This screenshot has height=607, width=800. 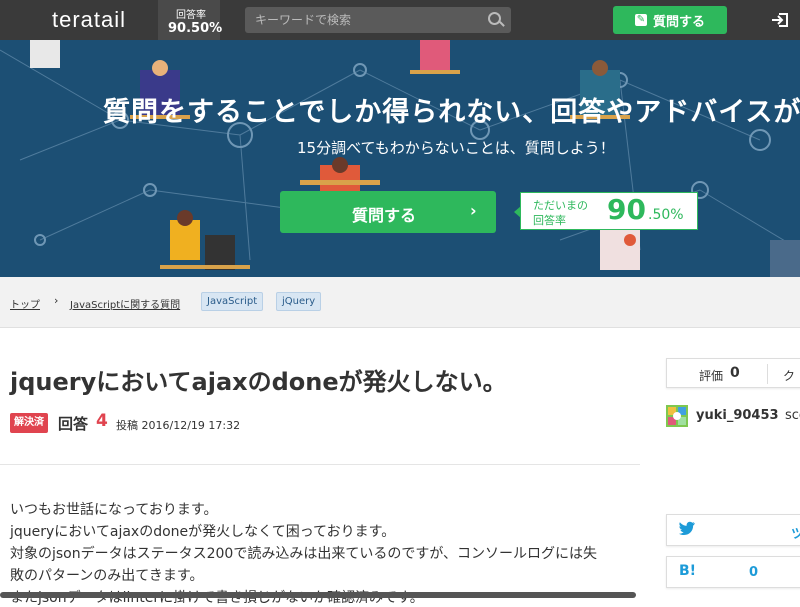 I want to click on hero-title: 質問をすることでしか得られない、回答やアドバイスがある。, so click(x=451, y=112).